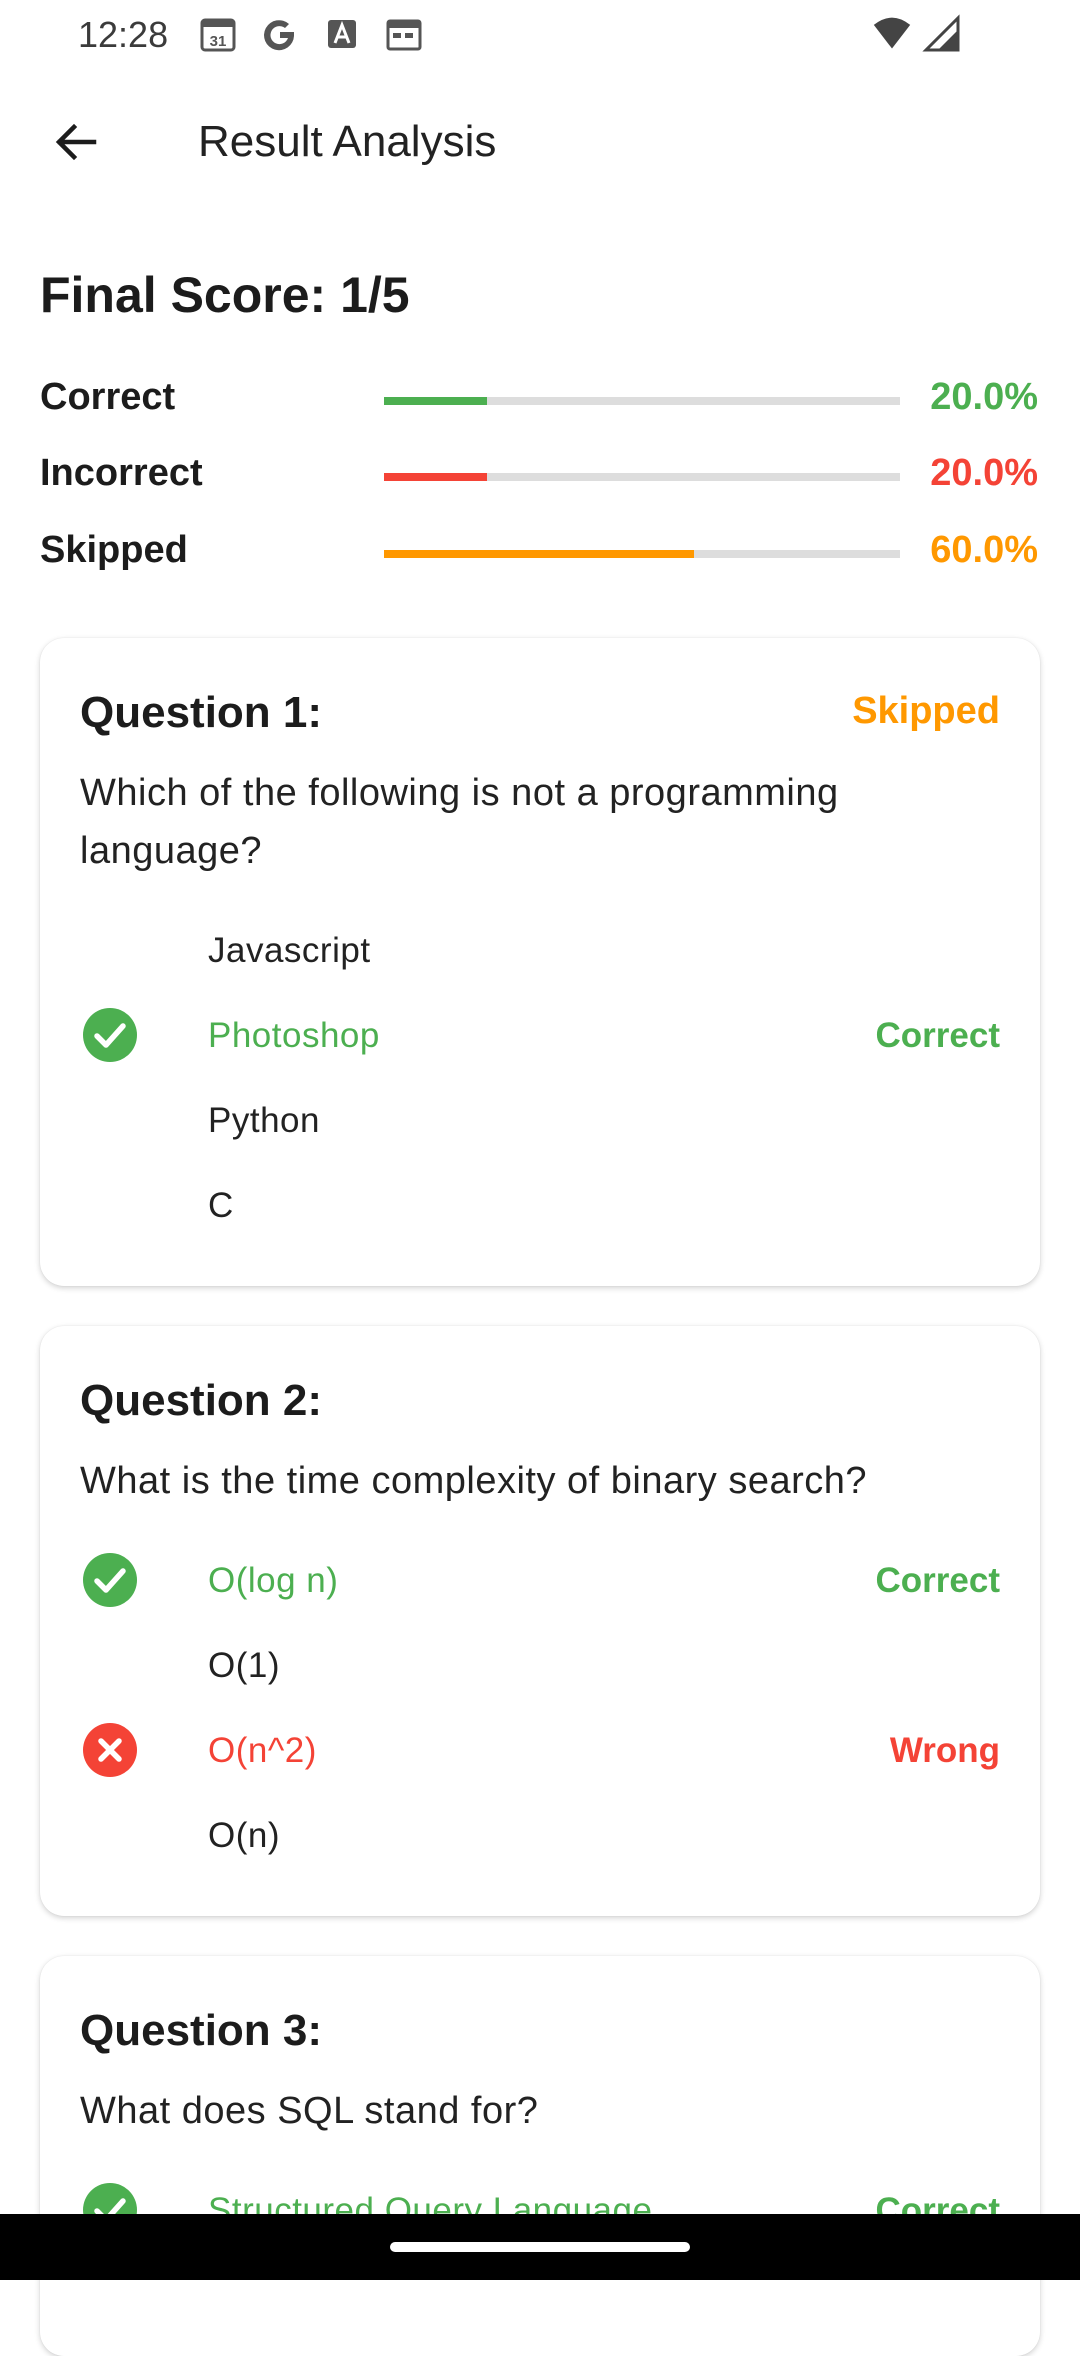 This screenshot has width=1080, height=2356. I want to click on calendar-icon: 31, so click(218, 34).